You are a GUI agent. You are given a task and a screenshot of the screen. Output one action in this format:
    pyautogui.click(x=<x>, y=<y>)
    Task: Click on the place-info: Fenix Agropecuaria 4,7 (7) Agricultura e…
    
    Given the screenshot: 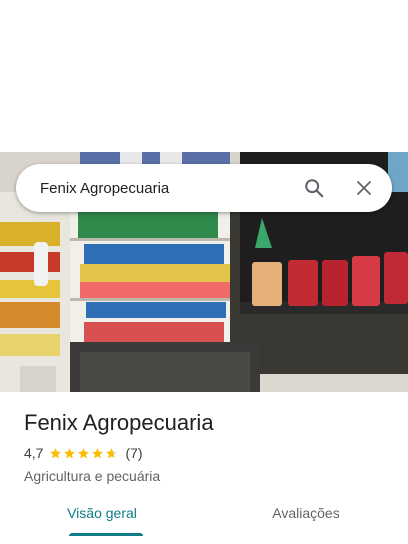 What is the action you would take?
    pyautogui.click(x=208, y=446)
    